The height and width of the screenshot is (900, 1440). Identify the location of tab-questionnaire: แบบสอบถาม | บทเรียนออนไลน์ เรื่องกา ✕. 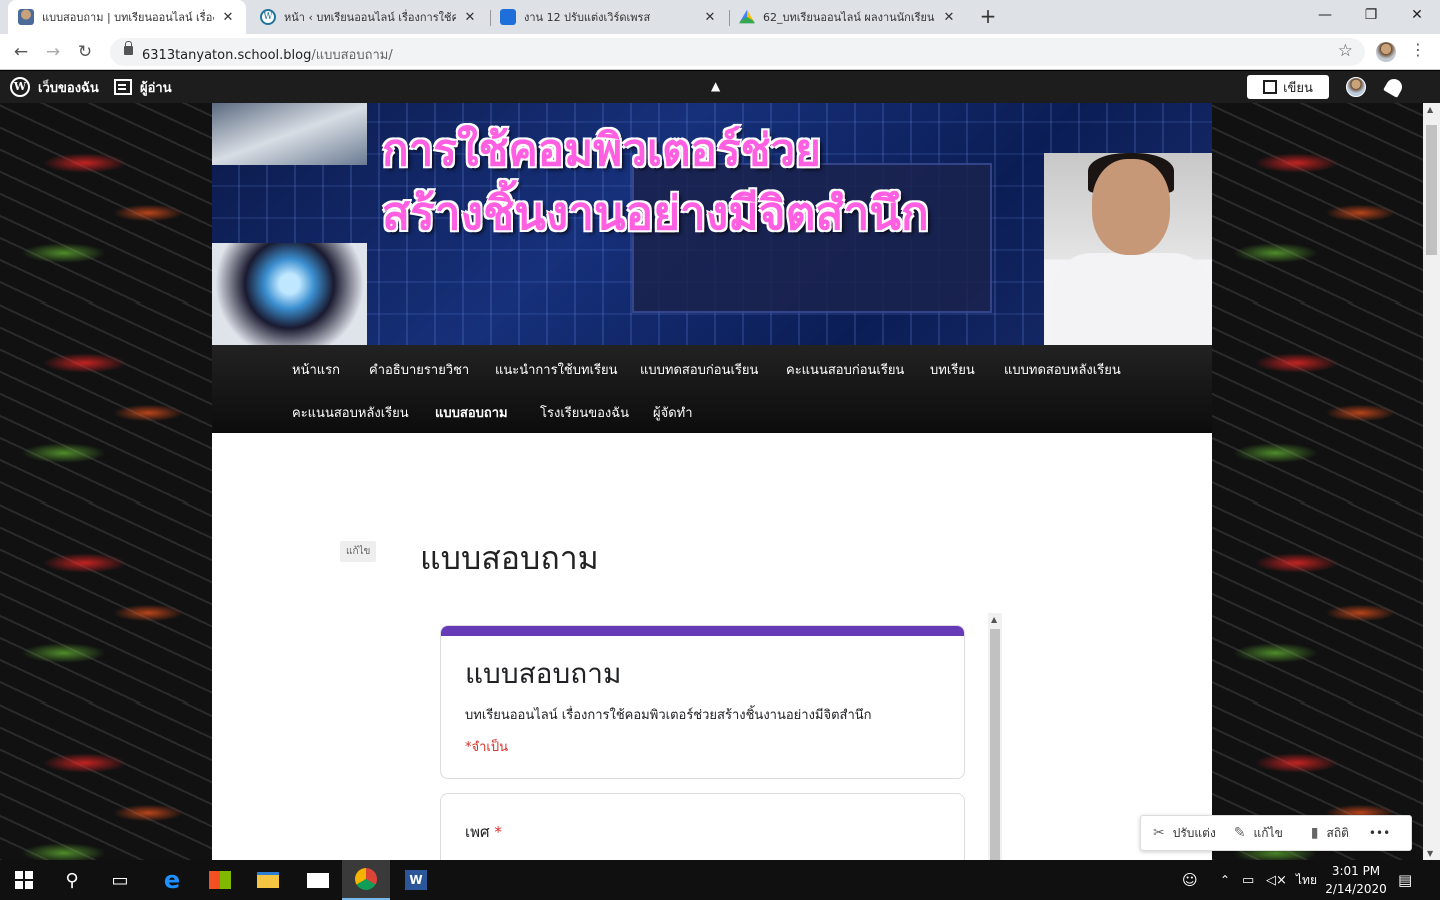
(127, 17).